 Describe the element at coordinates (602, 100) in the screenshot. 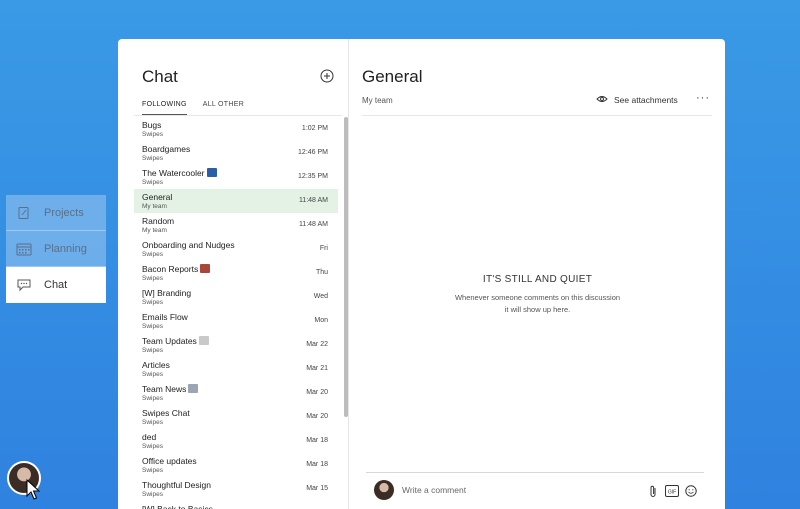

I see `eye-icon` at that location.